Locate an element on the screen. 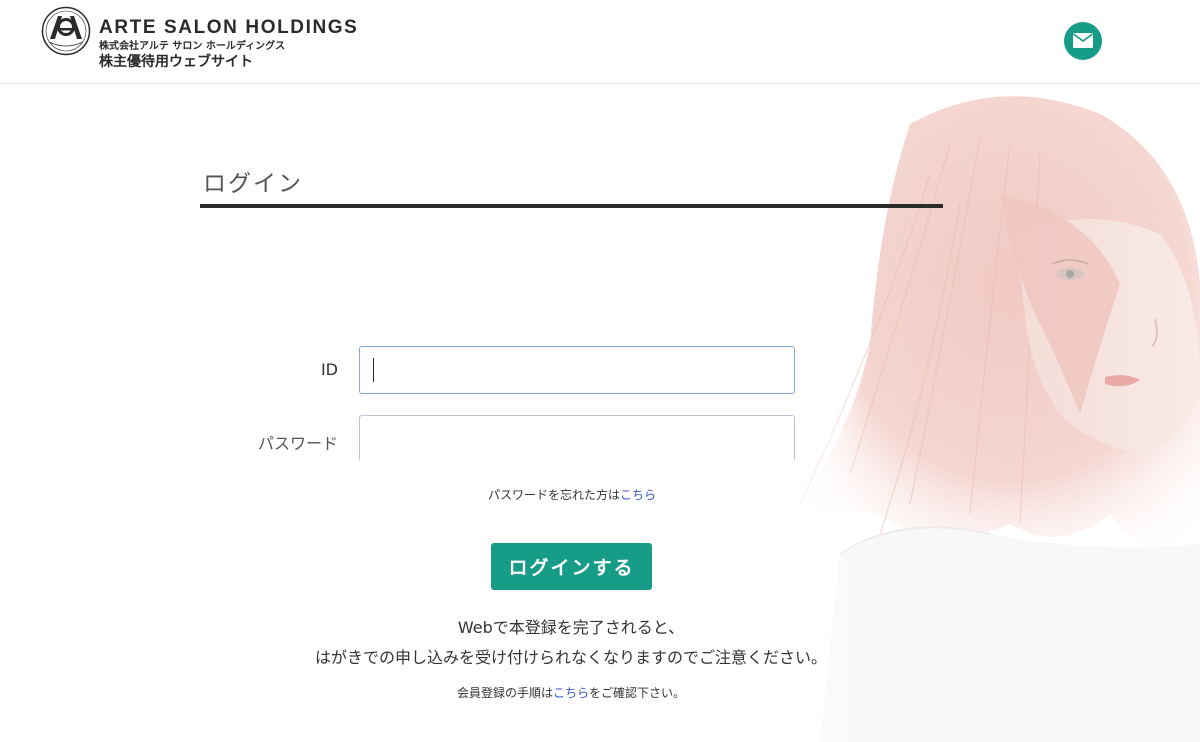 Image resolution: width=1200 pixels, height=742 pixels. register-guide-text: 会員登録の手順はこちらをご確認下さい。 is located at coordinates (571, 692).